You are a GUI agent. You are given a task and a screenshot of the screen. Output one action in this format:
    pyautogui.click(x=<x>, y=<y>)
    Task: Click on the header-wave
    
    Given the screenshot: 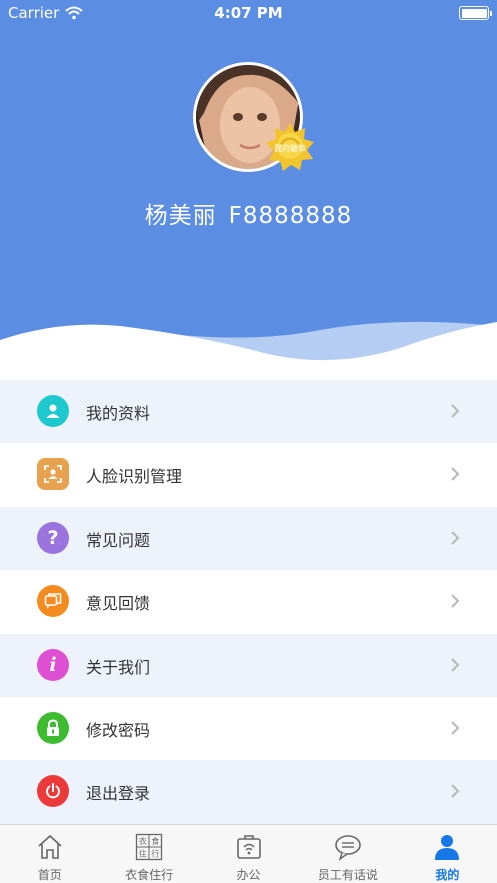 What is the action you would take?
    pyautogui.click(x=248, y=350)
    